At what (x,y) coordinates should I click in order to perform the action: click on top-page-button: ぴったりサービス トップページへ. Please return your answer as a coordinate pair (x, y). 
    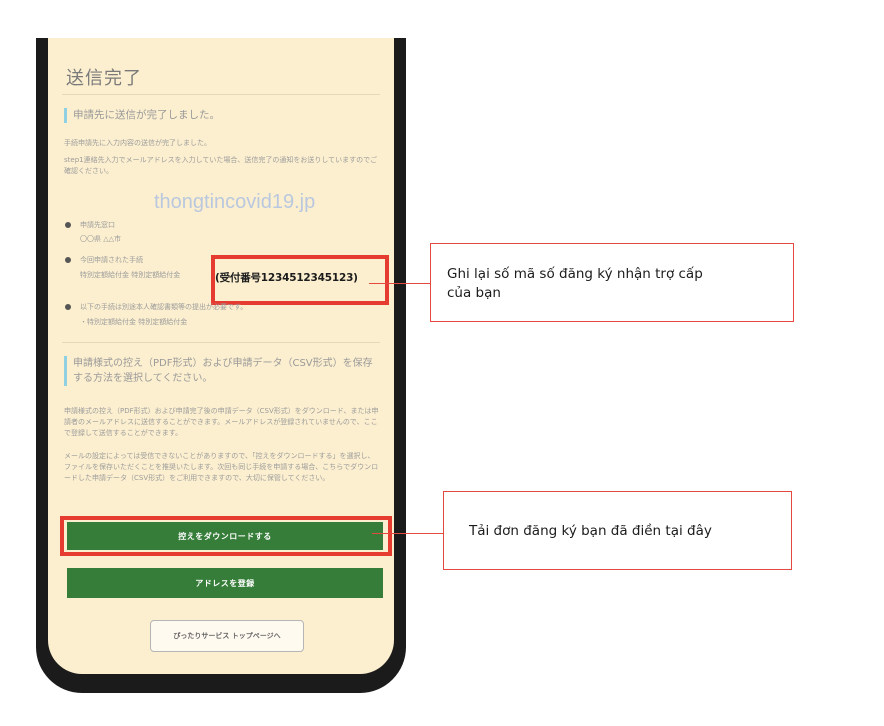
    Looking at the image, I should click on (227, 636).